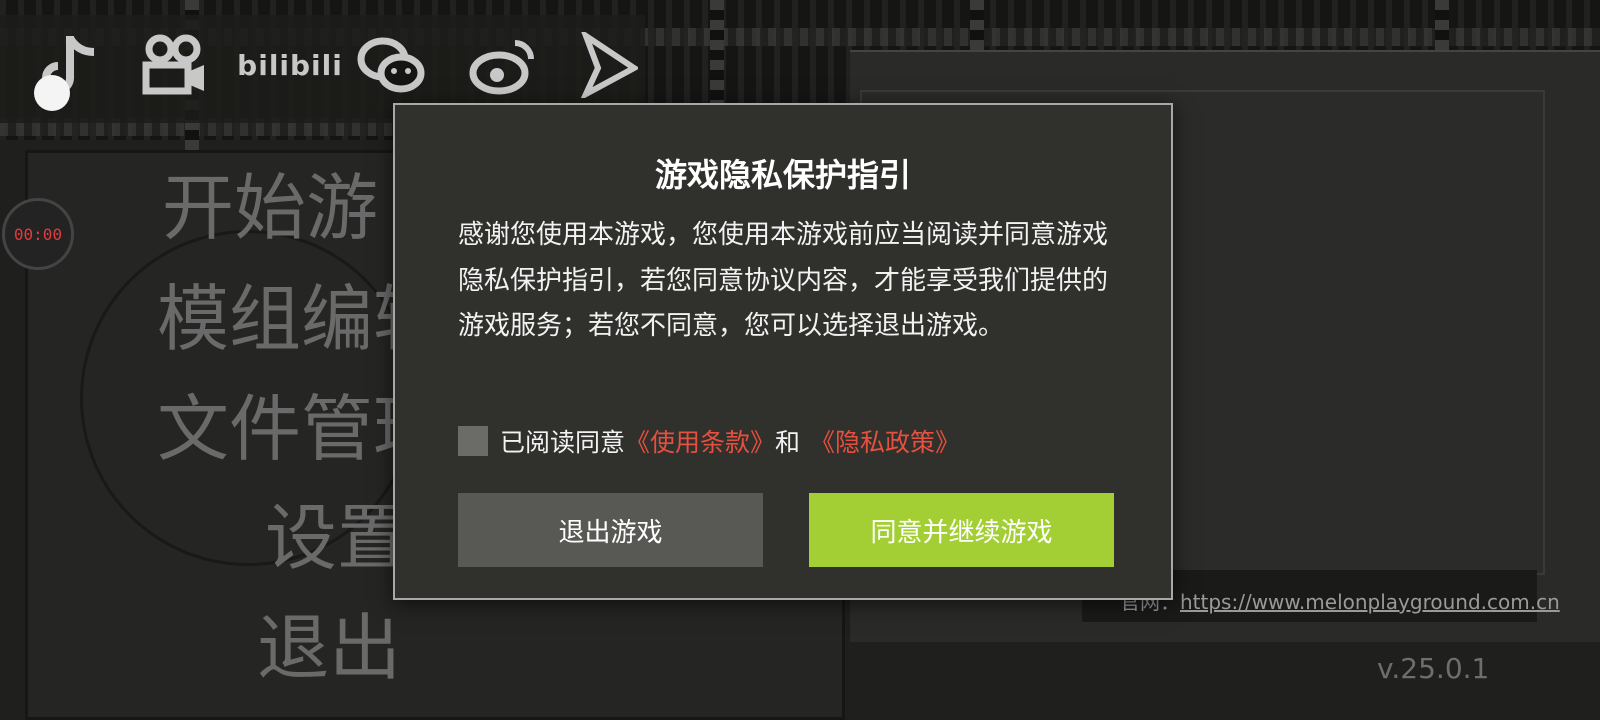 The height and width of the screenshot is (720, 1600). I want to click on weibo-icon, so click(503, 65).